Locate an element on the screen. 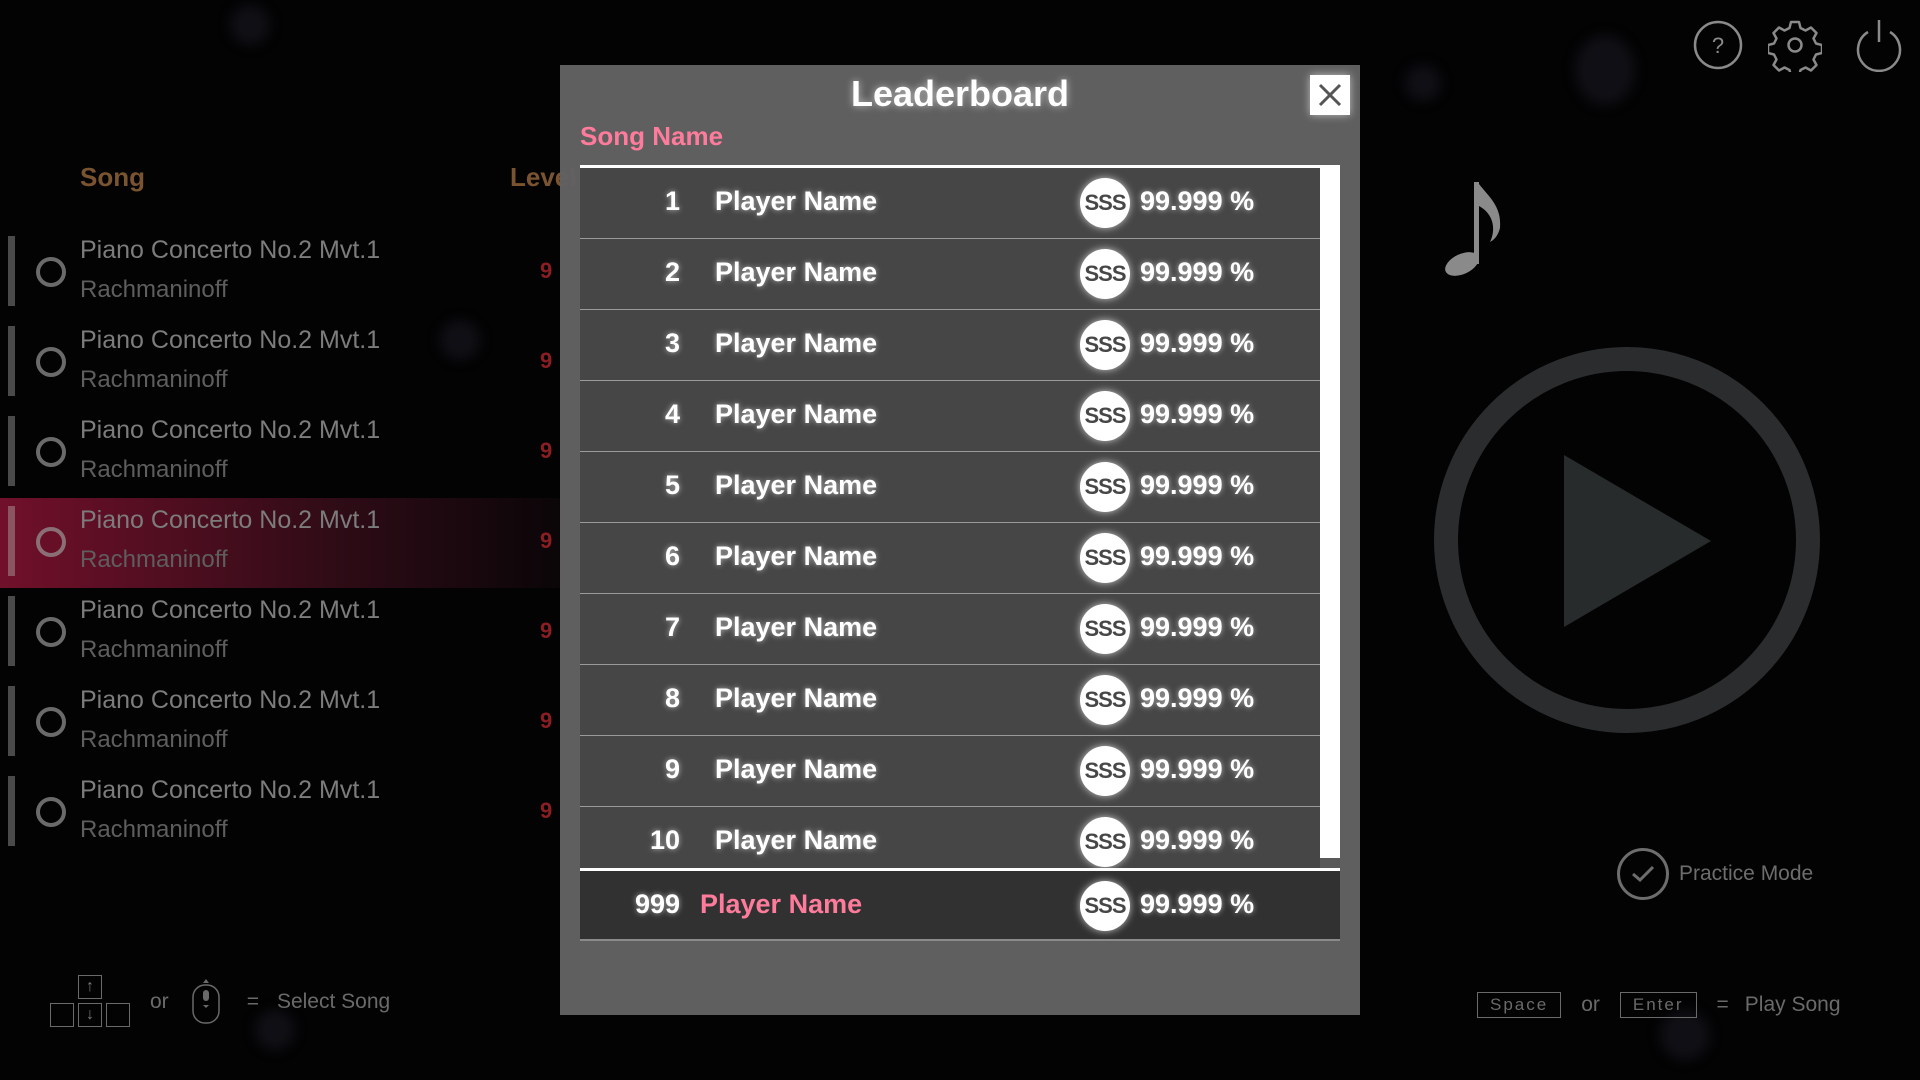 This screenshot has width=1920, height=1080. current-player-row: 999 Player Name SSS 99.999 % is located at coordinates (960, 904).